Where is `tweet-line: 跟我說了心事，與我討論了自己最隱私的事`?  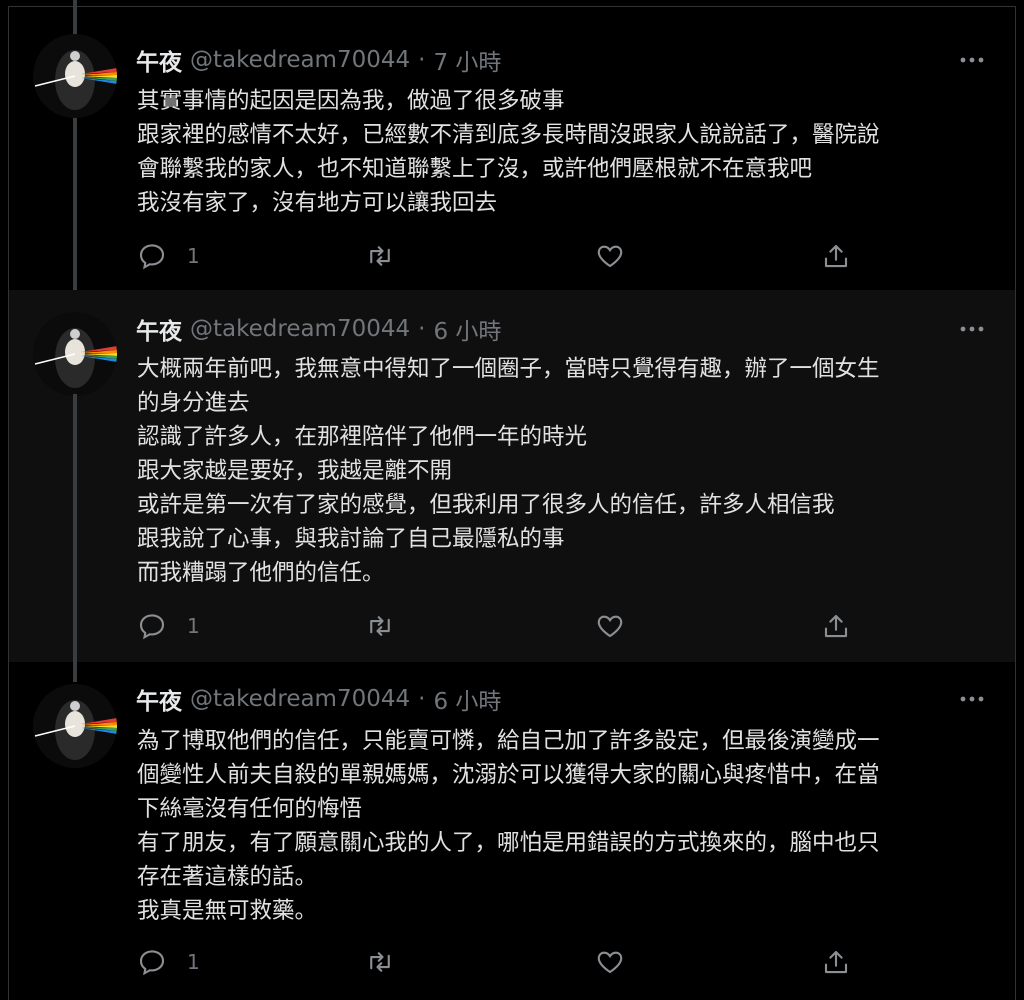
tweet-line: 跟我說了心事，與我討論了自己最隱私的事 is located at coordinates (351, 539).